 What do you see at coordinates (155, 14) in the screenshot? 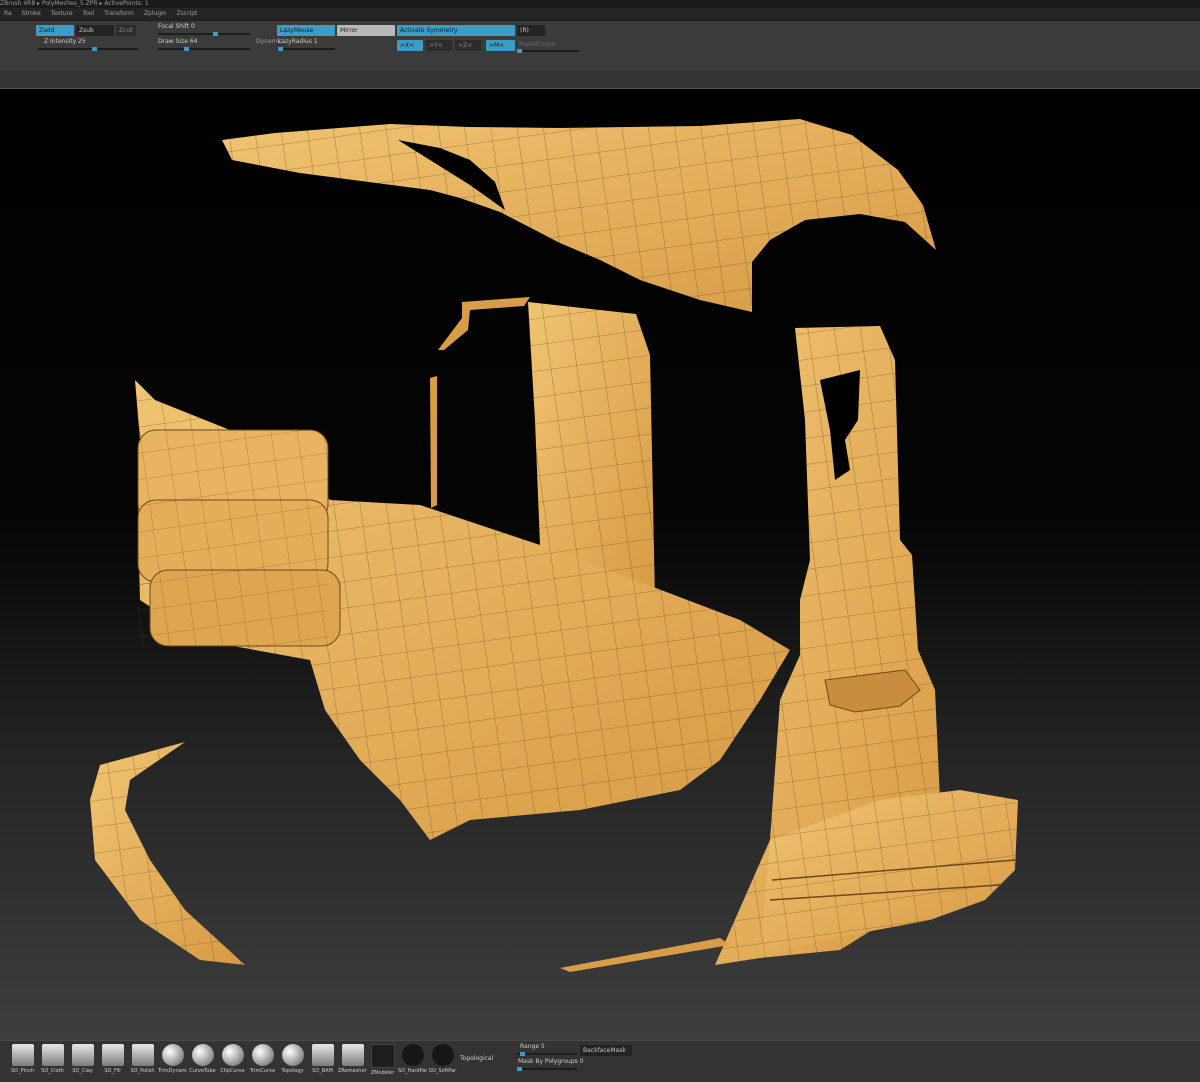
I see `menu-item: Zplugin` at bounding box center [155, 14].